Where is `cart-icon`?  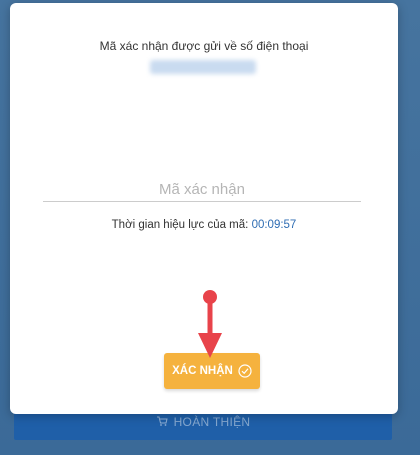 cart-icon is located at coordinates (162, 422).